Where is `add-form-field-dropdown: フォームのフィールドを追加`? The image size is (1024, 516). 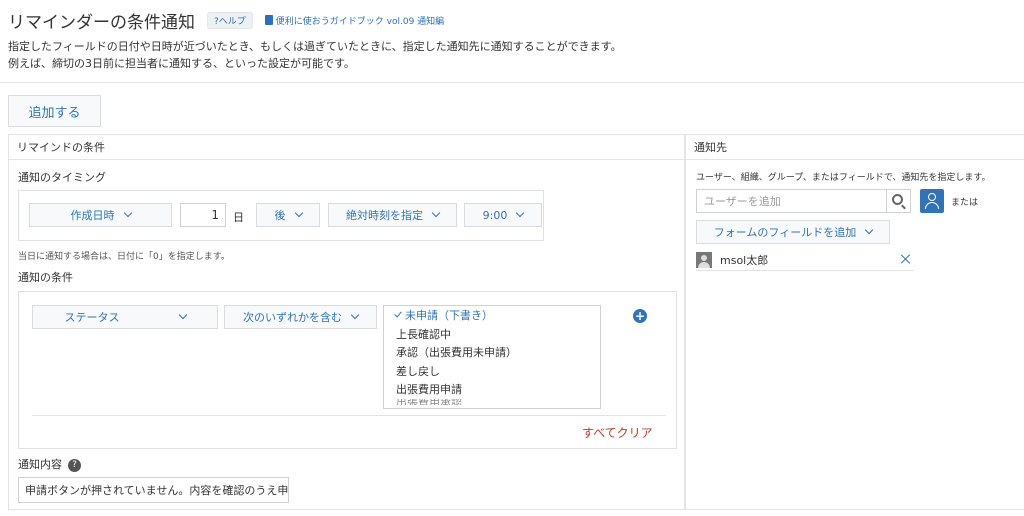 add-form-field-dropdown: フォームのフィールドを追加 is located at coordinates (793, 232).